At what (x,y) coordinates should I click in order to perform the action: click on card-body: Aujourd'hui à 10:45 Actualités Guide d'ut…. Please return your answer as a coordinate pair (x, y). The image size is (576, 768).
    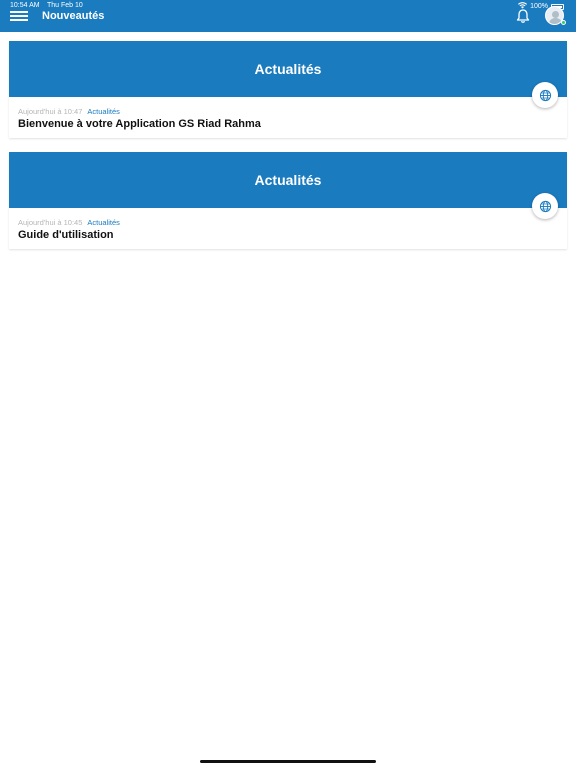
    Looking at the image, I should click on (288, 221).